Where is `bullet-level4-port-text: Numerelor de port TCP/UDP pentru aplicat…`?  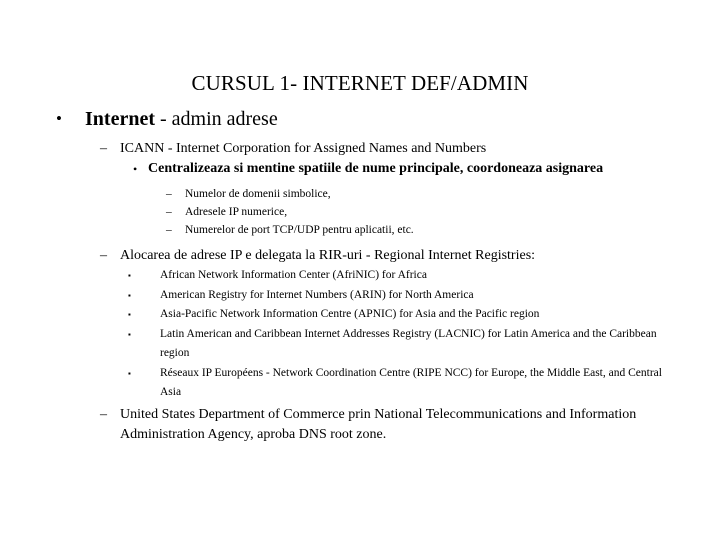
bullet-level4-port-text: Numerelor de port TCP/UDP pentru aplicat… is located at coordinates (299, 230).